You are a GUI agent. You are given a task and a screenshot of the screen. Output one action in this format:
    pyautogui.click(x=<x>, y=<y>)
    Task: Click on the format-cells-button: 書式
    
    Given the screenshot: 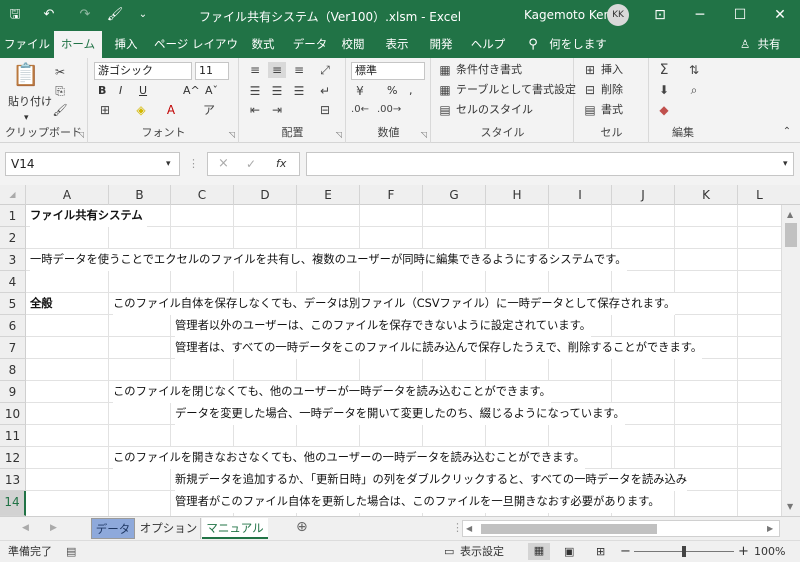 What is the action you would take?
    pyautogui.click(x=612, y=110)
    